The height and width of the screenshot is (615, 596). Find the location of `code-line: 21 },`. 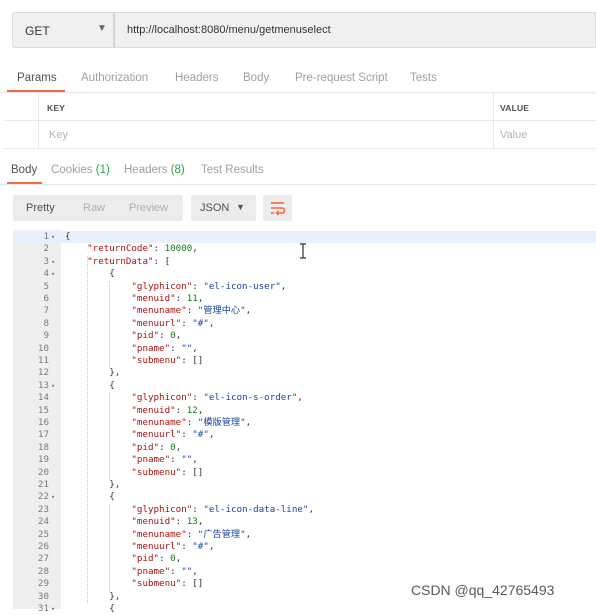

code-line: 21 }, is located at coordinates (304, 485).